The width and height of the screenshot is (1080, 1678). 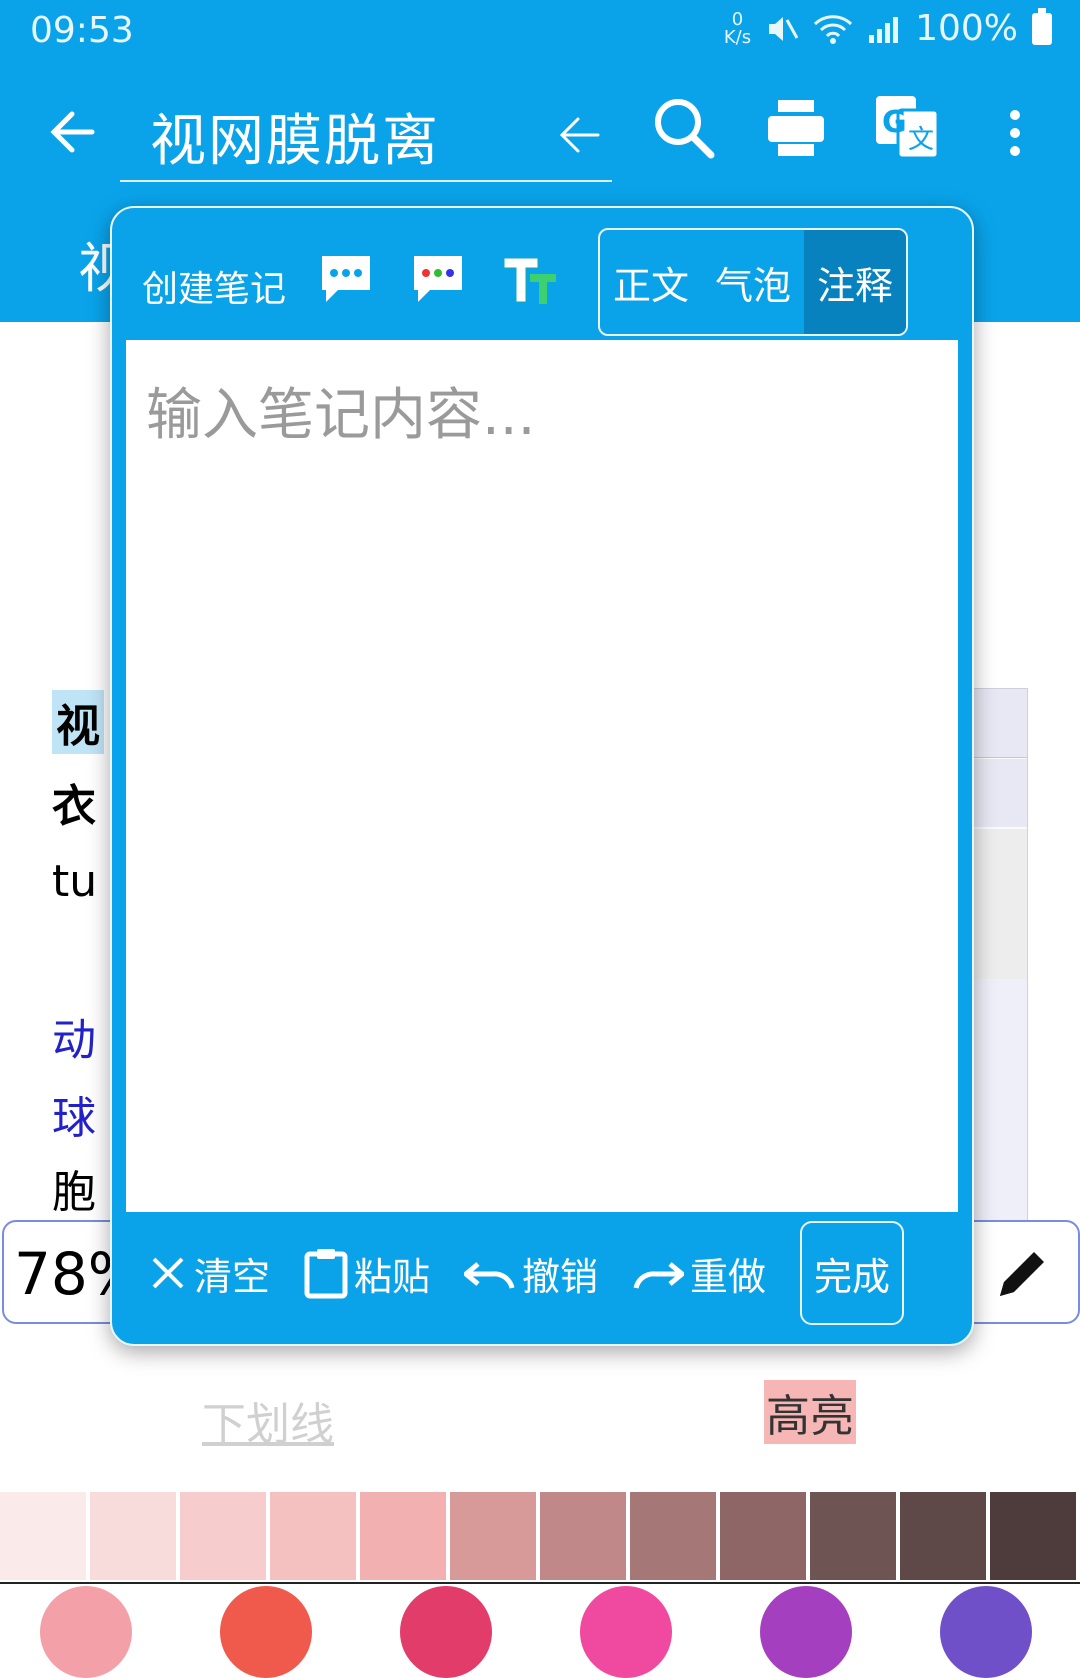 I want to click on redo-icon, so click(x=659, y=1275).